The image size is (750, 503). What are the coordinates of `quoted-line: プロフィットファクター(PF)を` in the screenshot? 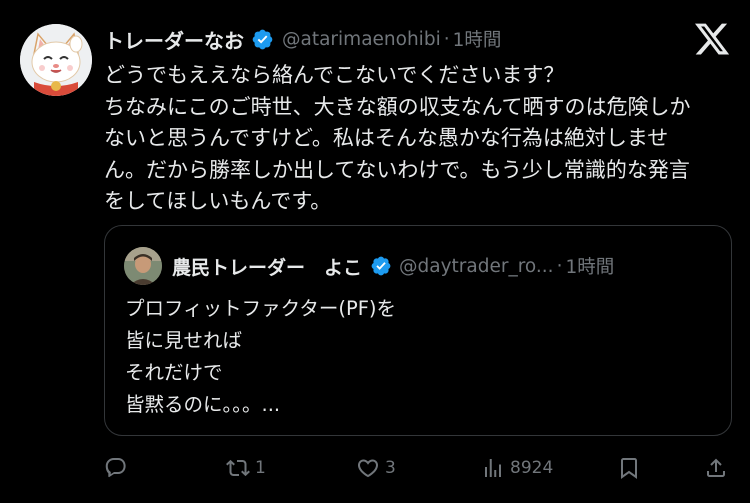 It's located at (261, 308).